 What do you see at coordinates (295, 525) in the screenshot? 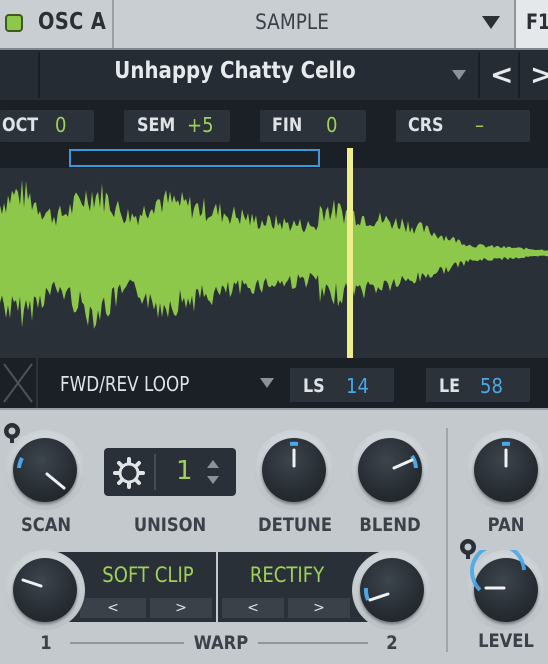
I see `detune-label: DETUNE` at bounding box center [295, 525].